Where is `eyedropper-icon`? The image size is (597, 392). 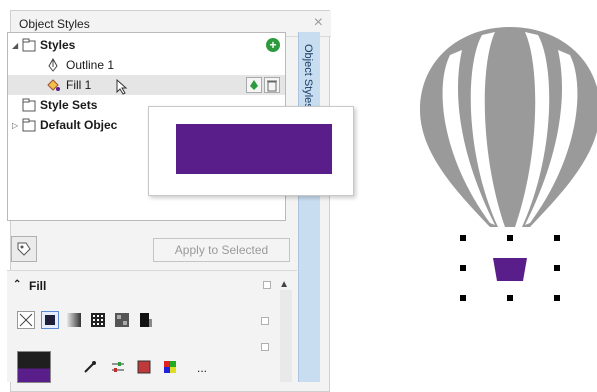 eyedropper-icon is located at coordinates (90, 368).